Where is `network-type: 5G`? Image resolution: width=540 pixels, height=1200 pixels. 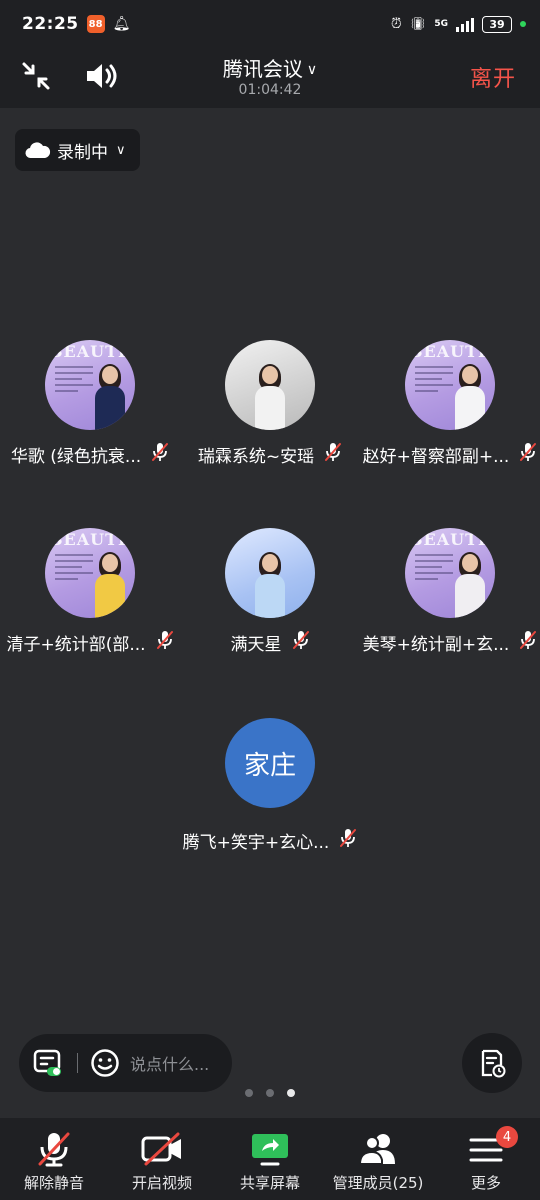 network-type: 5G is located at coordinates (441, 23).